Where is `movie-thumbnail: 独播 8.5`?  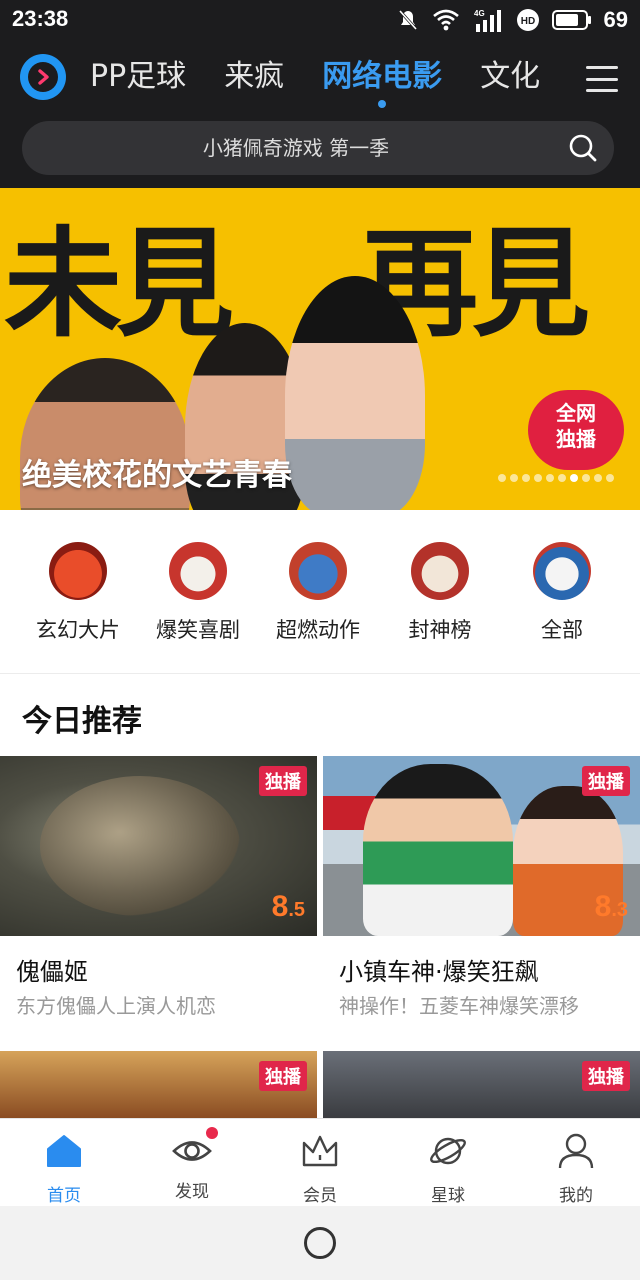
movie-thumbnail: 独播 8.5 is located at coordinates (158, 846).